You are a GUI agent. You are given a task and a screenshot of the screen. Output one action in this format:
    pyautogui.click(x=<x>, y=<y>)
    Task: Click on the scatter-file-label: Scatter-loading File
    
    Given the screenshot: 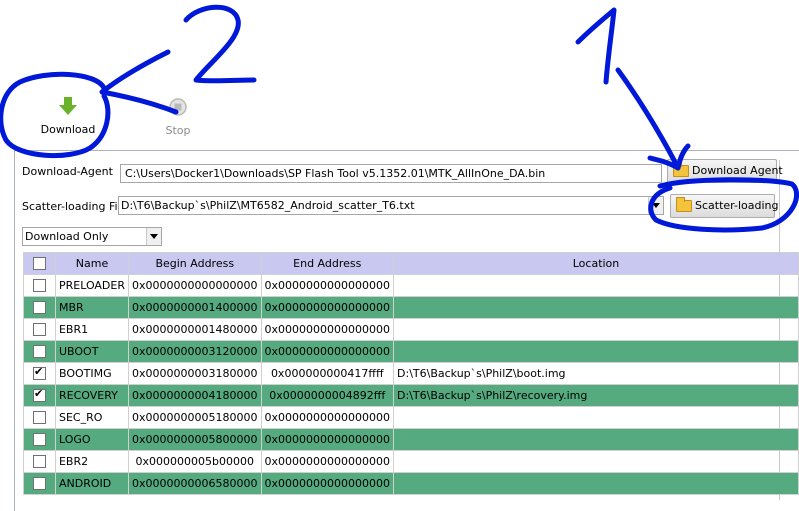 What is the action you would take?
    pyautogui.click(x=75, y=206)
    